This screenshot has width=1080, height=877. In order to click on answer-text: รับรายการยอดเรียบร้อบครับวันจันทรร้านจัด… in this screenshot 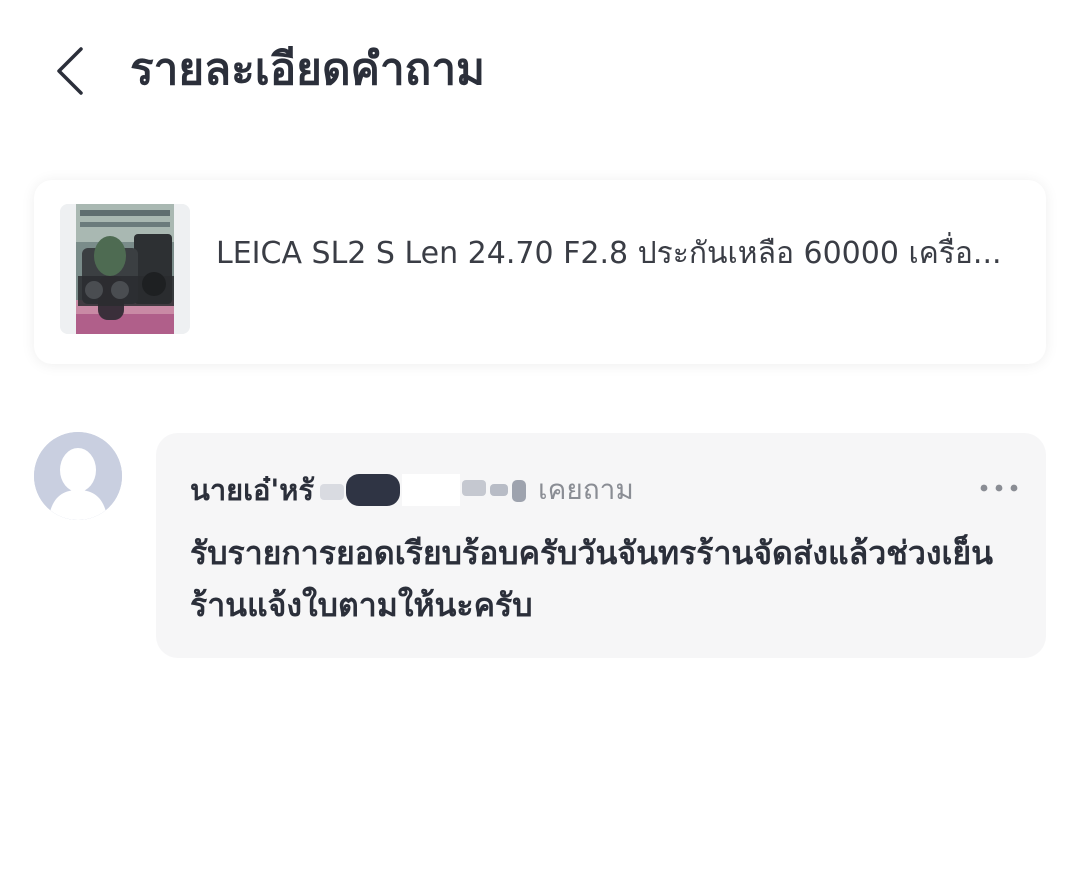, I will do `click(592, 579)`.